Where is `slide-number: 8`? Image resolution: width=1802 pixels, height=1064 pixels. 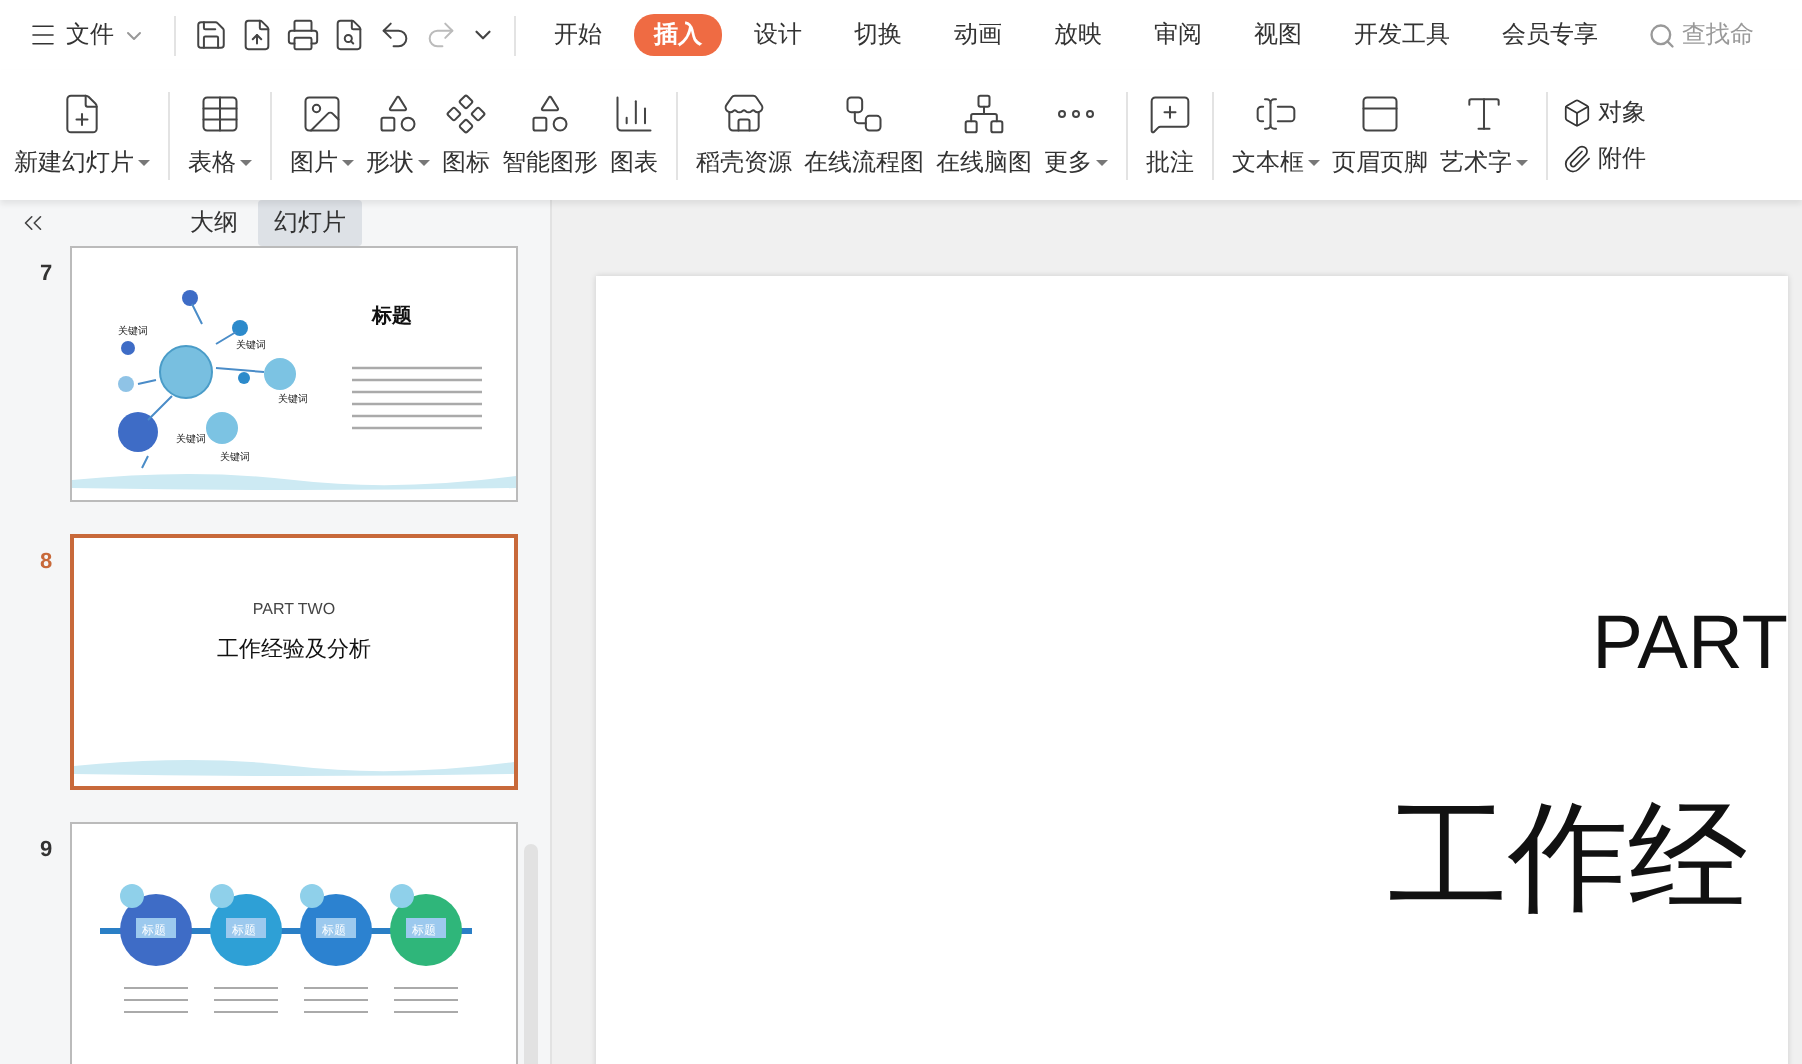 slide-number: 8 is located at coordinates (47, 564).